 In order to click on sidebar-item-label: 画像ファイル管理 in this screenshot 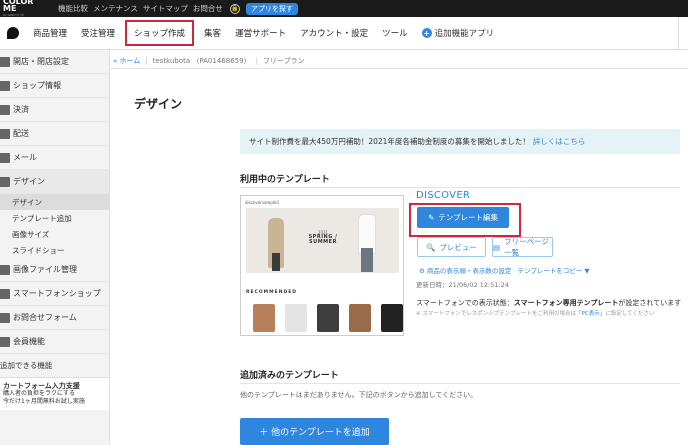, I will do `click(45, 269)`.